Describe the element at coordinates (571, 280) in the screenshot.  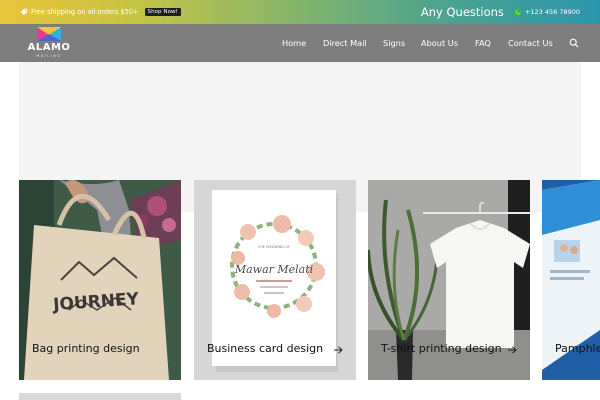
I see `service-card-pamphlet: Pamphlet` at that location.